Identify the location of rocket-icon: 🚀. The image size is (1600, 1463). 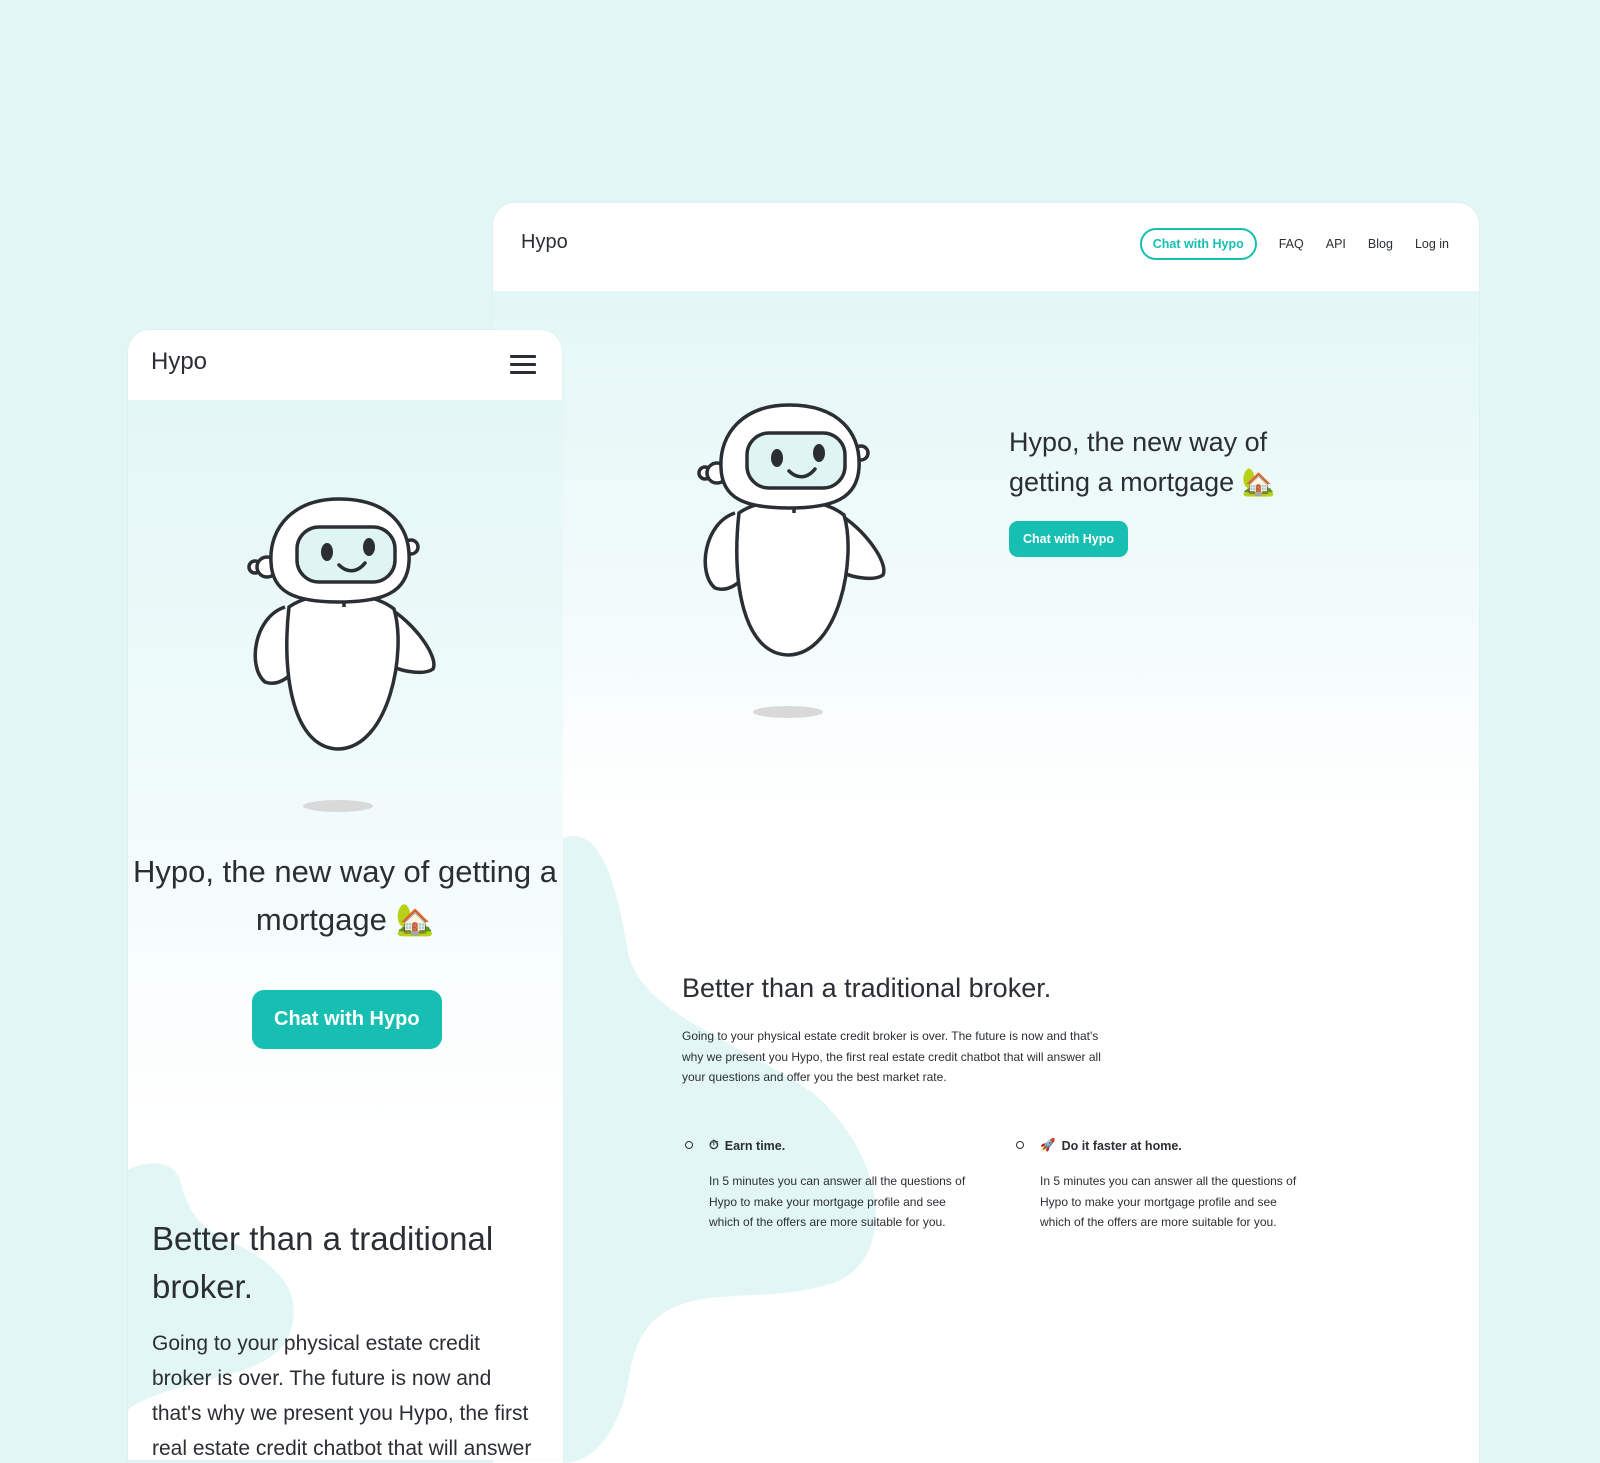
(1048, 1145).